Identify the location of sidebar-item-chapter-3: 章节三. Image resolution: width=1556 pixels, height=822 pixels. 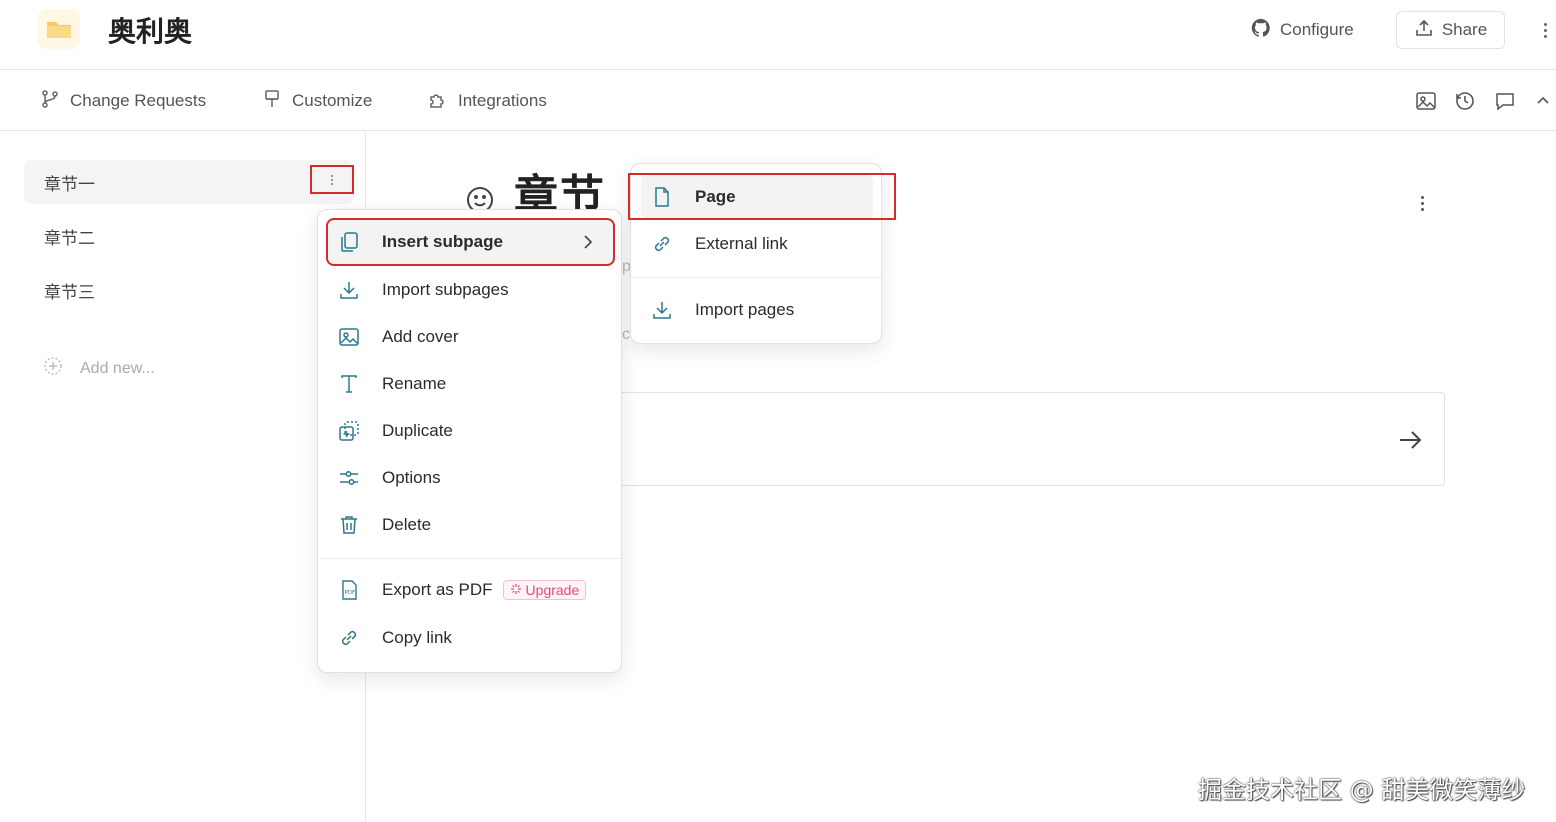
(189, 290).